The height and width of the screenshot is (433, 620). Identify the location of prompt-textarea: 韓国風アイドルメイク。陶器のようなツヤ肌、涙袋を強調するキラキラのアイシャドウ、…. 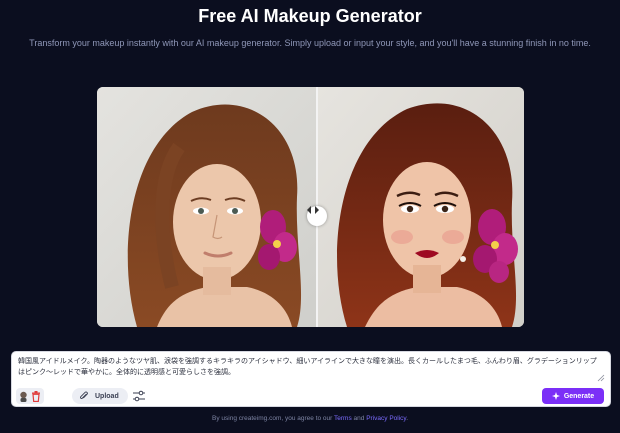
(309, 370).